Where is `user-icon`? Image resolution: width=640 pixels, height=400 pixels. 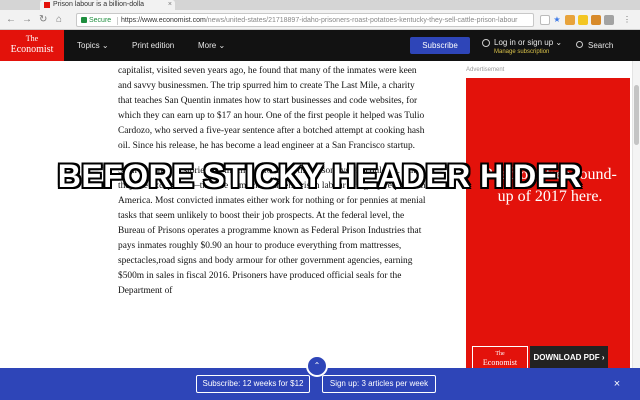
user-icon is located at coordinates (486, 43).